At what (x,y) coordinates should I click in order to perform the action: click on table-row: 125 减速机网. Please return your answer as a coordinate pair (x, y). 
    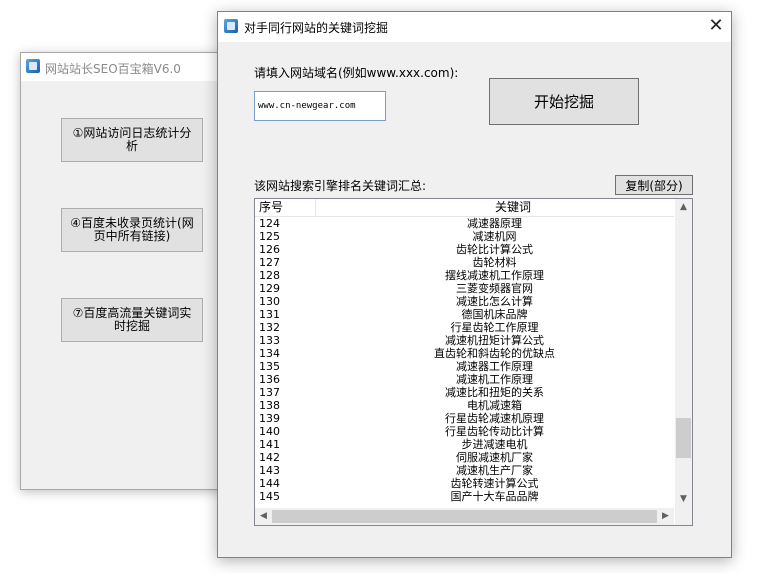
    Looking at the image, I should click on (464, 236).